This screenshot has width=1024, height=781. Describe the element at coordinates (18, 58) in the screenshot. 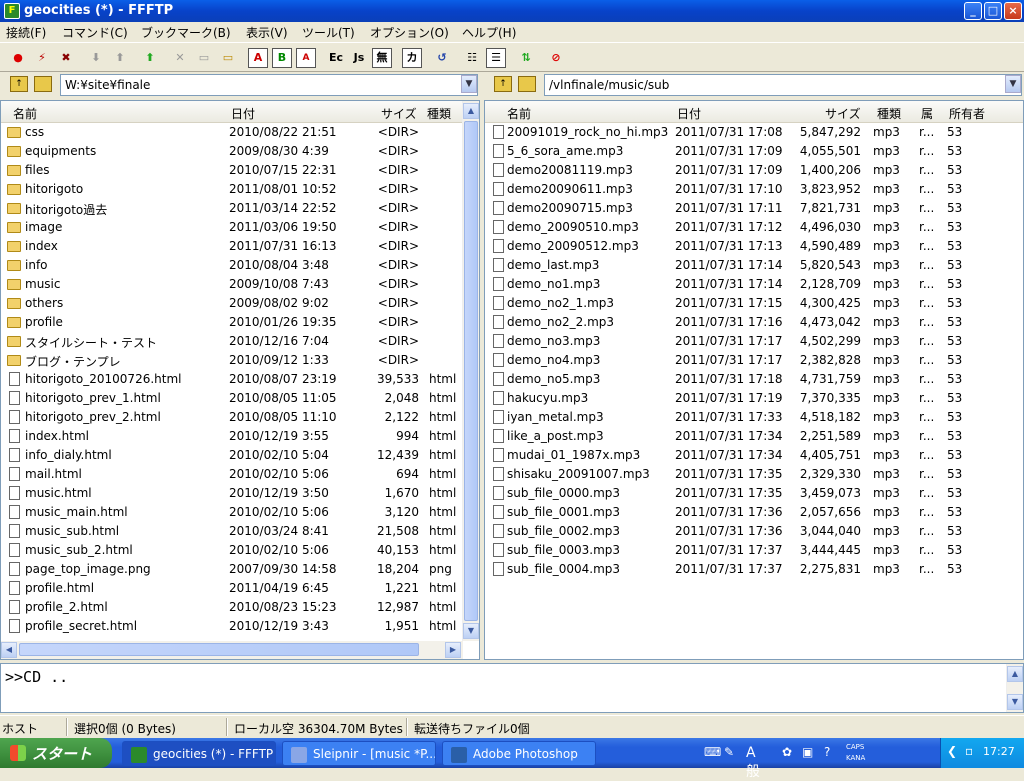

I see `connect-icon: ●` at that location.